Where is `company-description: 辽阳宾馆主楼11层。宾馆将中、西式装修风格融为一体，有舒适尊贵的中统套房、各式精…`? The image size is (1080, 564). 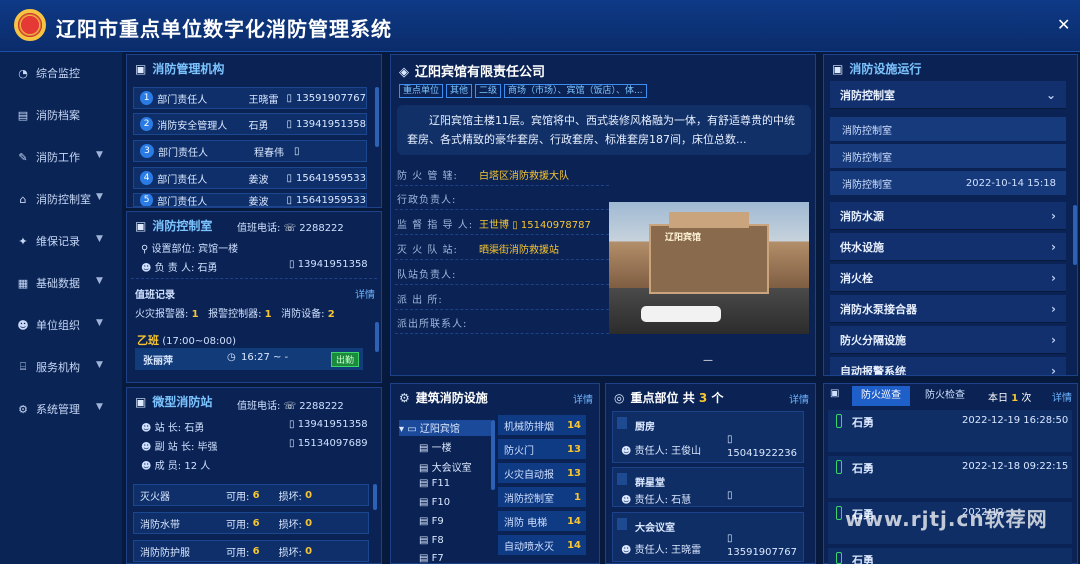
company-description: 辽阳宾馆主楼11层。宾馆将中、西式装修风格融为一体，有舒适尊贵的中统套房、各式精… is located at coordinates (604, 130).